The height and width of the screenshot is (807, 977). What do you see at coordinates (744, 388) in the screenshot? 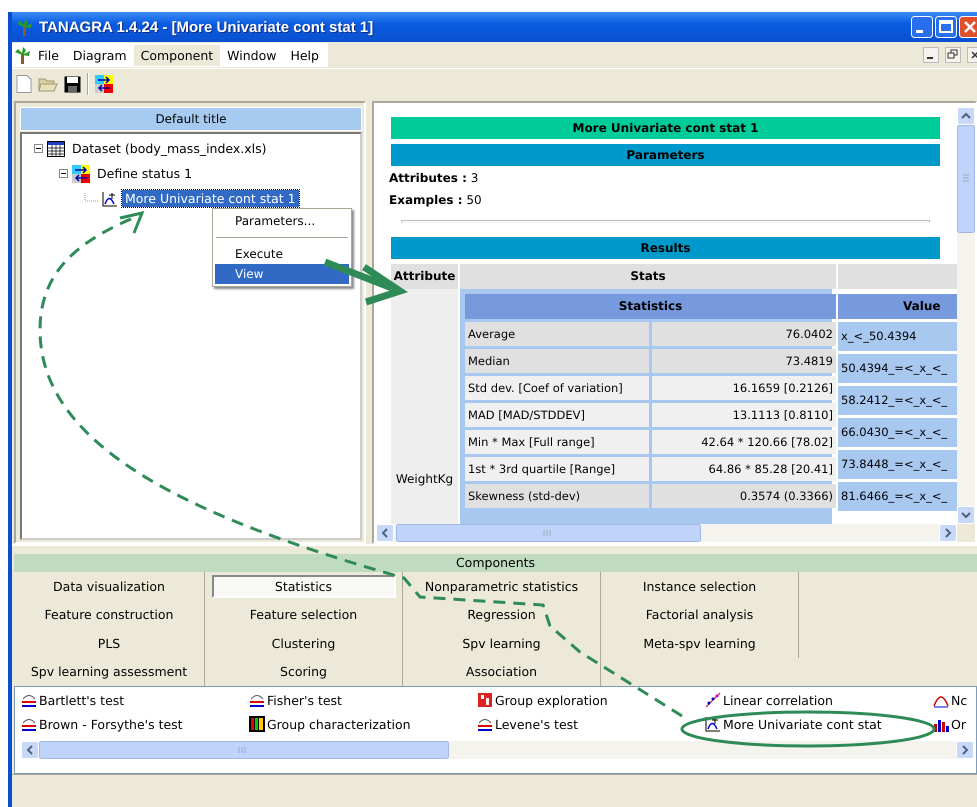
I see `table-cell: 16.1659 [0.2126]` at bounding box center [744, 388].